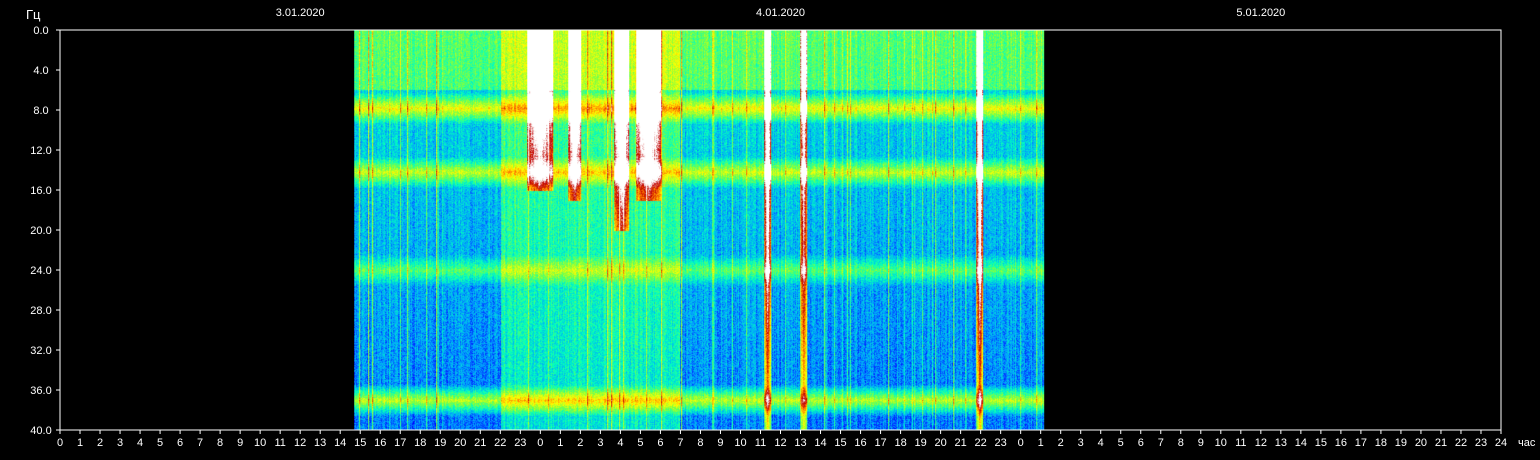  I want to click on y-unit-label: Гц, so click(33, 14).